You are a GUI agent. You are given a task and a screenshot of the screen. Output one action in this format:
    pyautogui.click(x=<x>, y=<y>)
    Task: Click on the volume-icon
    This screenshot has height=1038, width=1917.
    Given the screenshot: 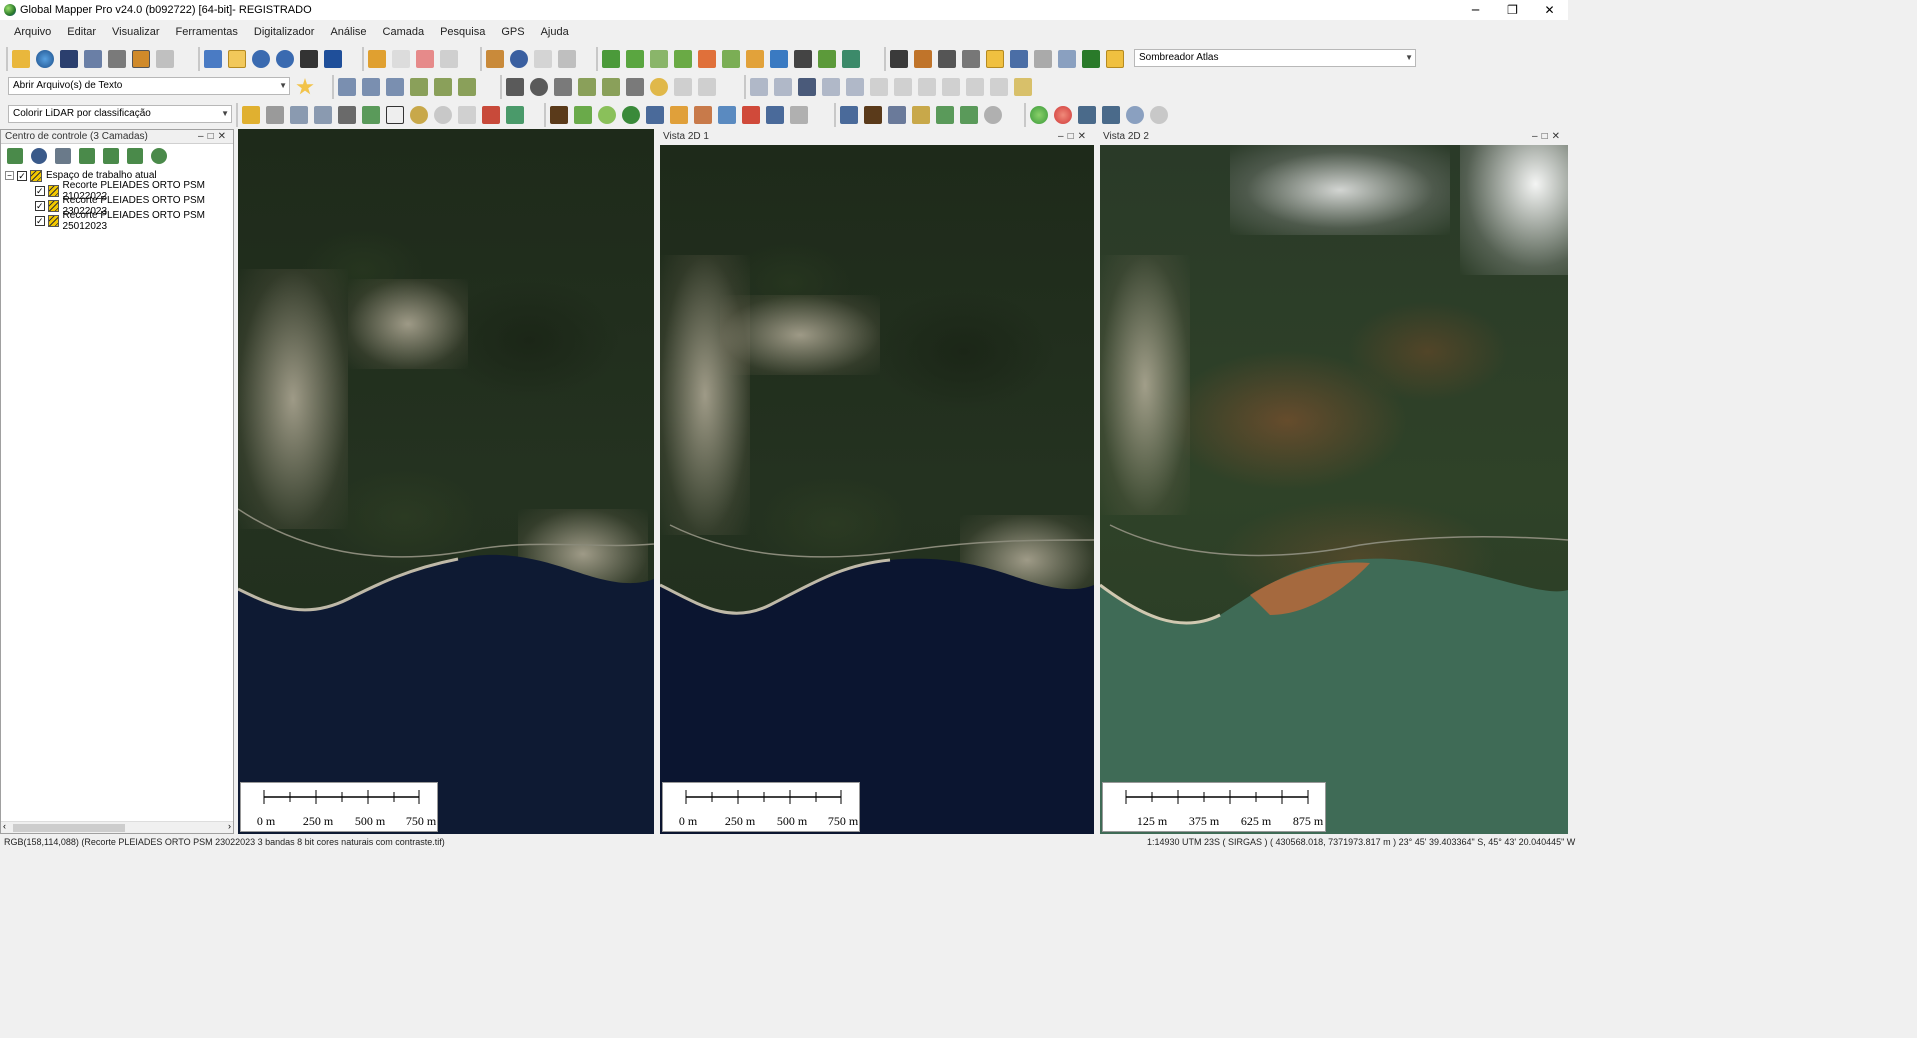 What is the action you would take?
    pyautogui.click(x=731, y=59)
    